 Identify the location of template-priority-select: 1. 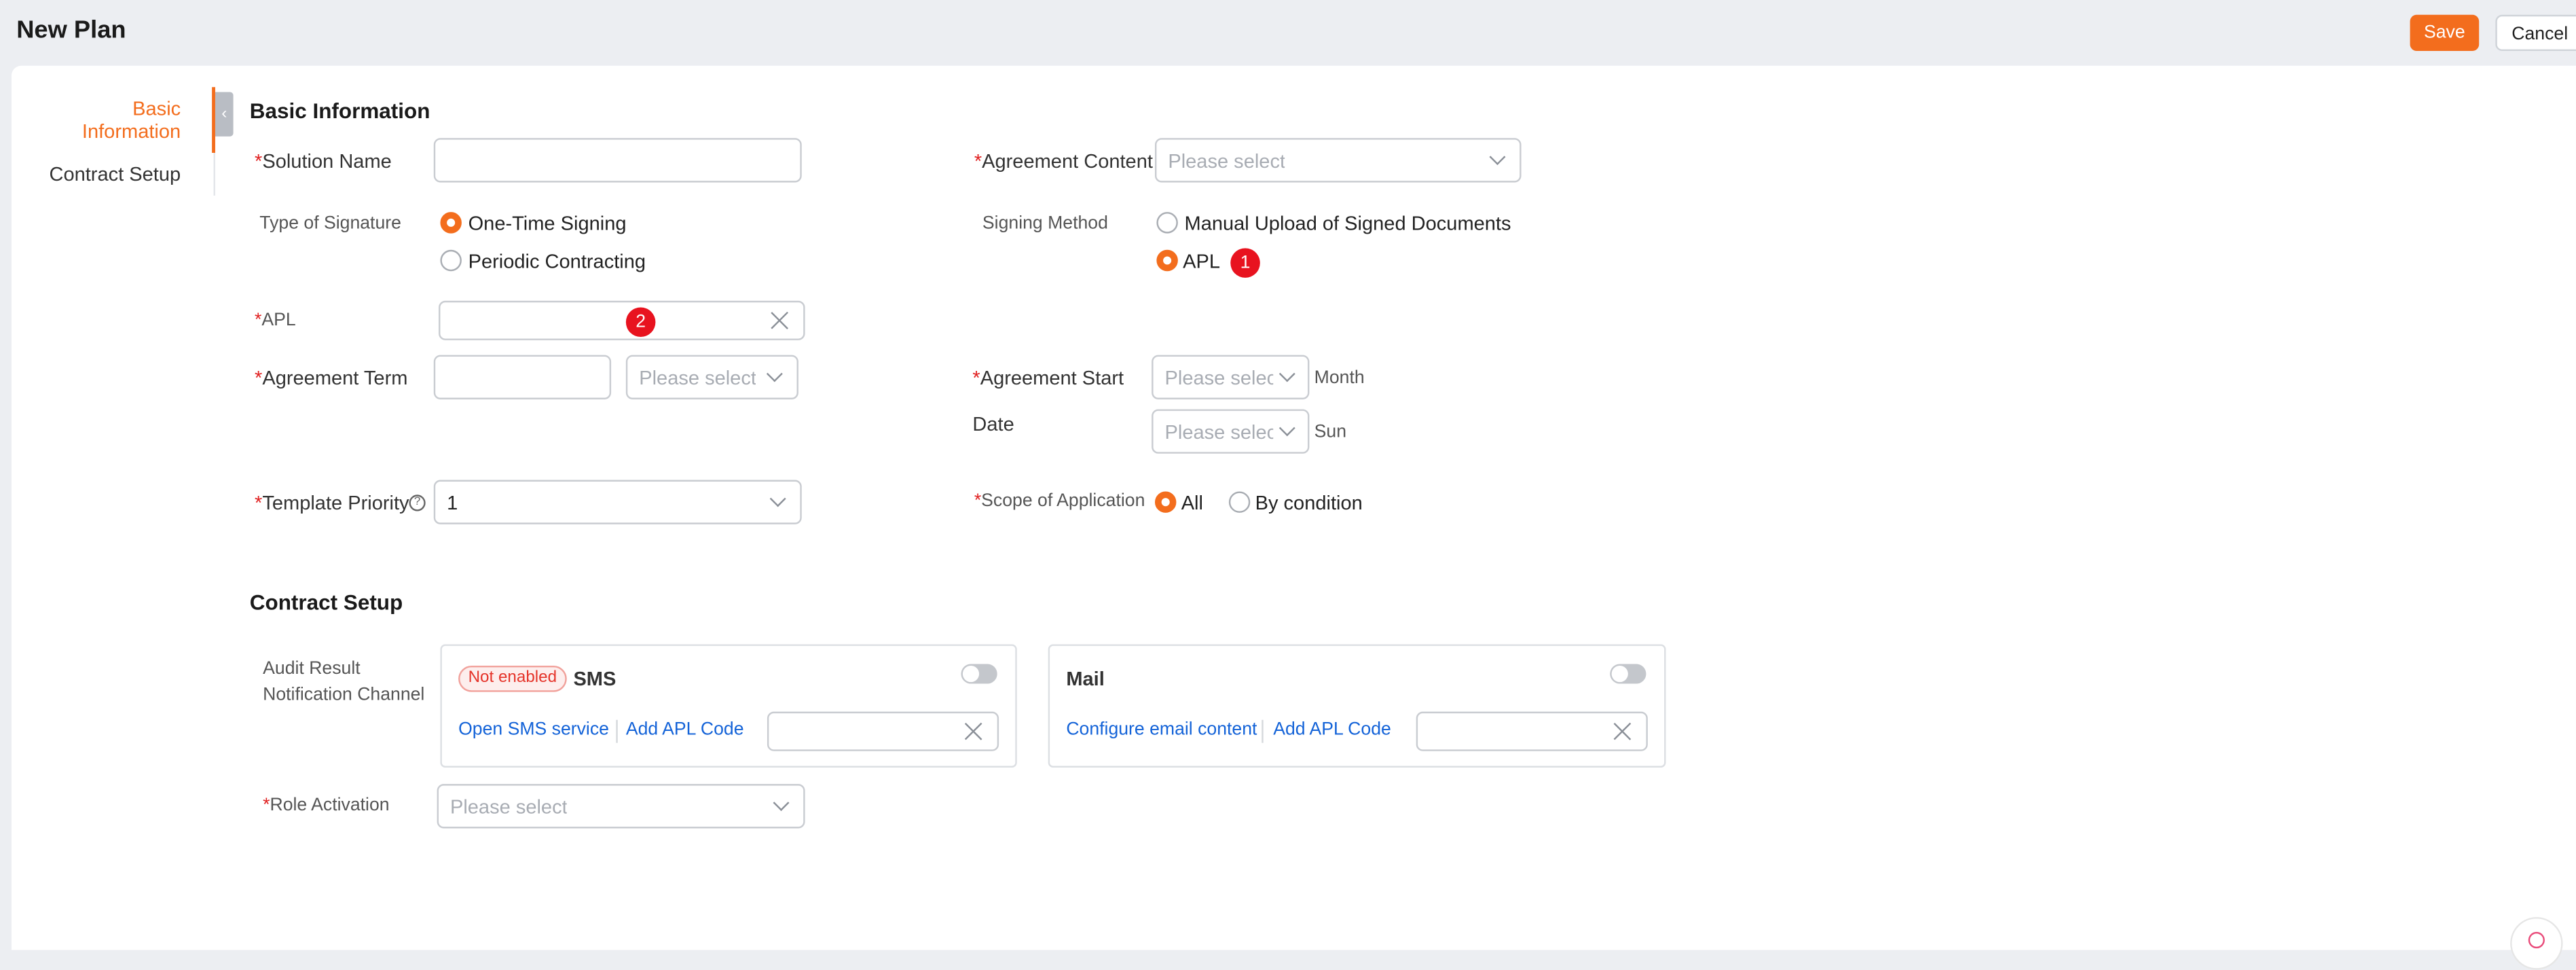
(617, 502).